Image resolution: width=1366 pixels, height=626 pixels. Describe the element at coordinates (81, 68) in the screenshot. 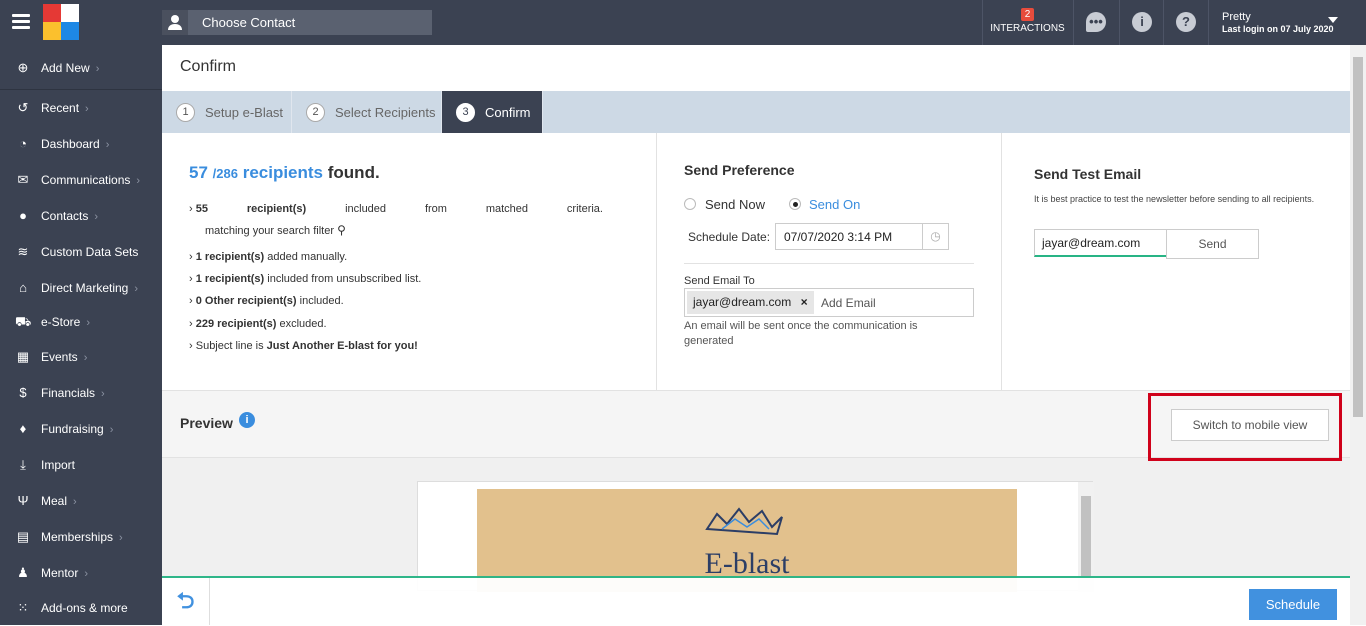

I see `sidebar-item-add-new: ⊕ Add New ›` at that location.